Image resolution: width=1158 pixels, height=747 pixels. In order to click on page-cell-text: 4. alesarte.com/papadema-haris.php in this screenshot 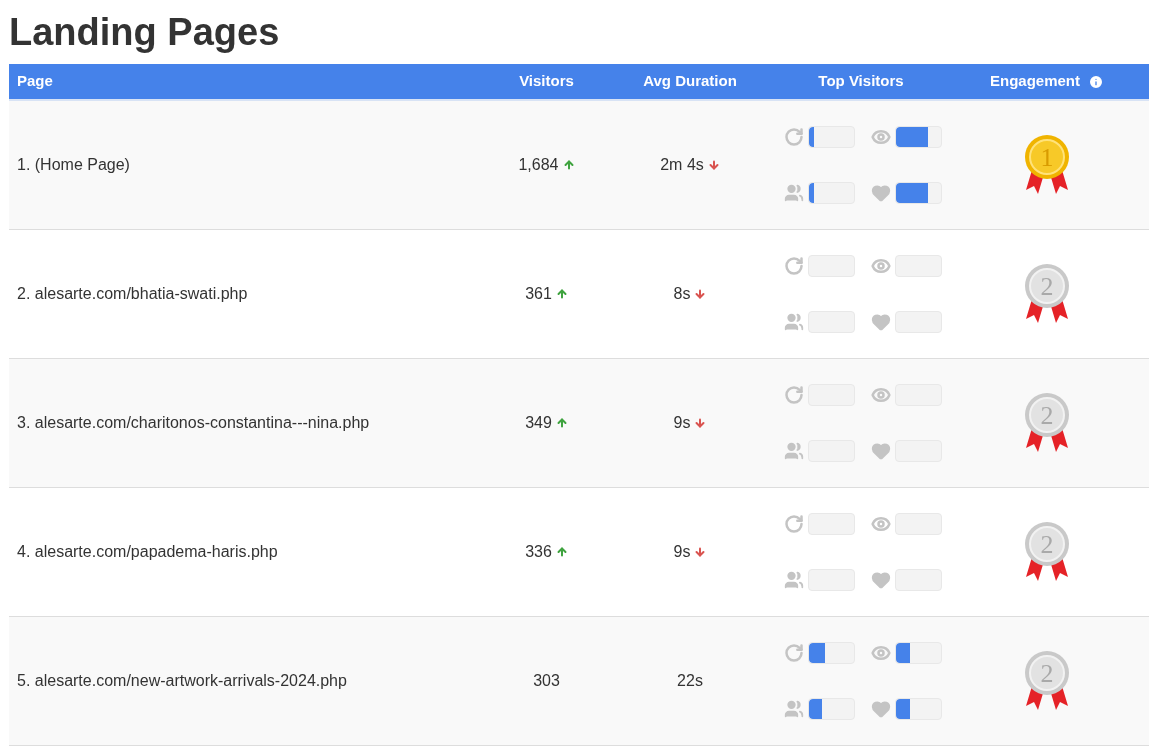, I will do `click(147, 552)`.